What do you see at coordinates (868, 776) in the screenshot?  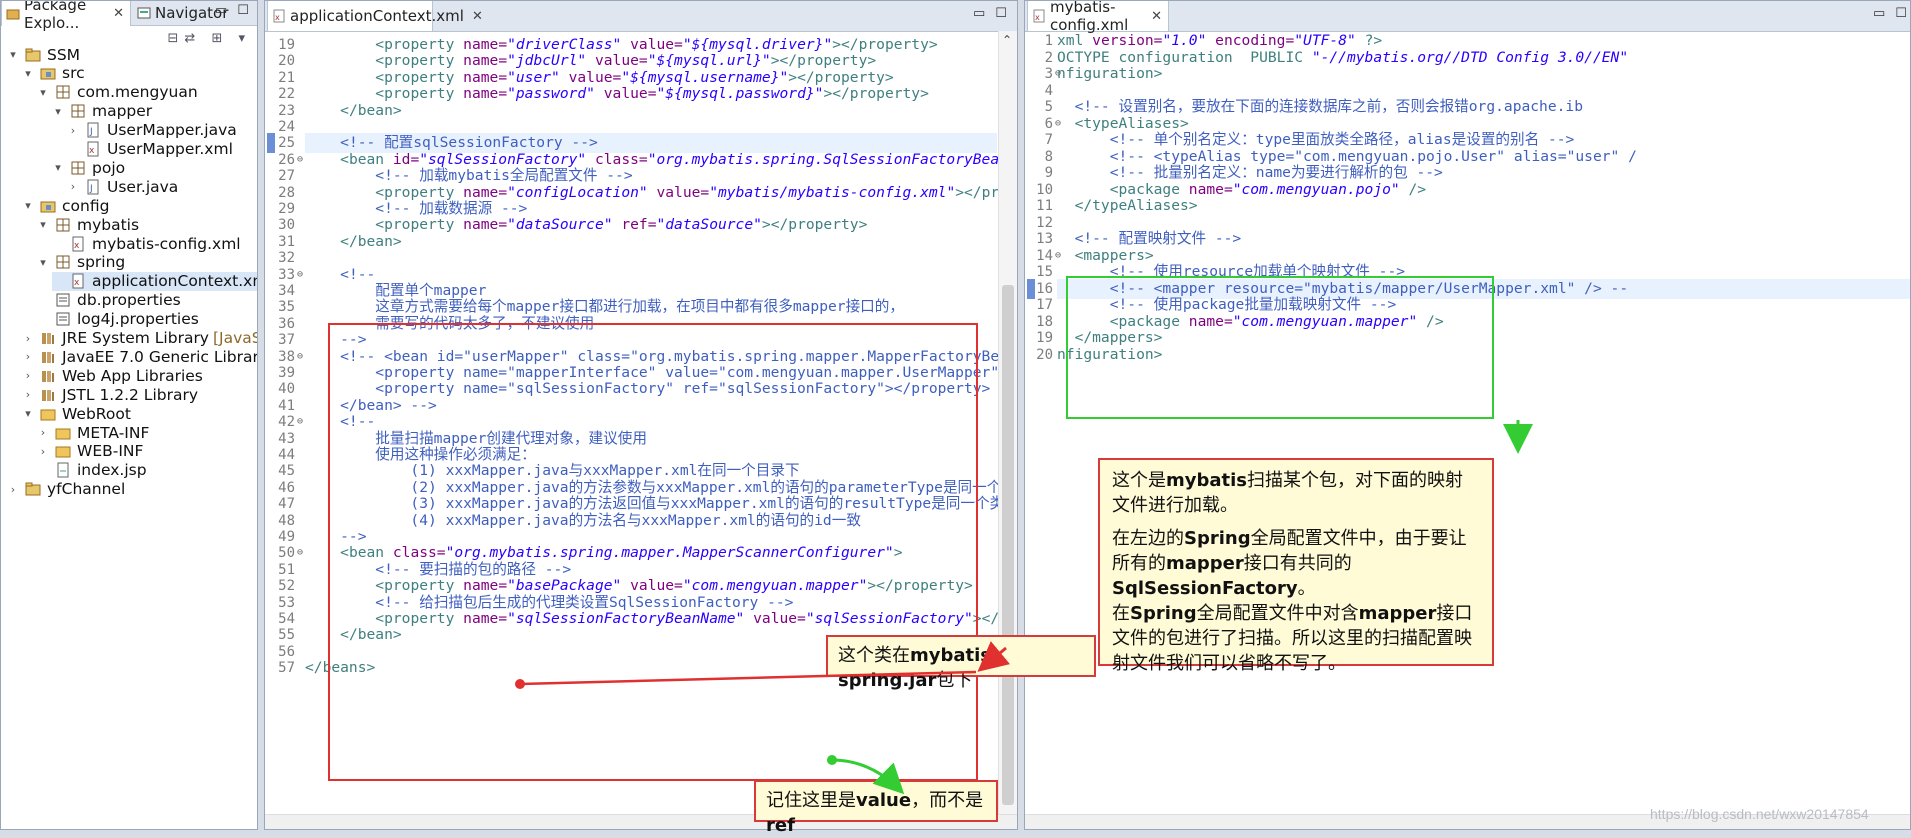 I see `arrow-to-value` at bounding box center [868, 776].